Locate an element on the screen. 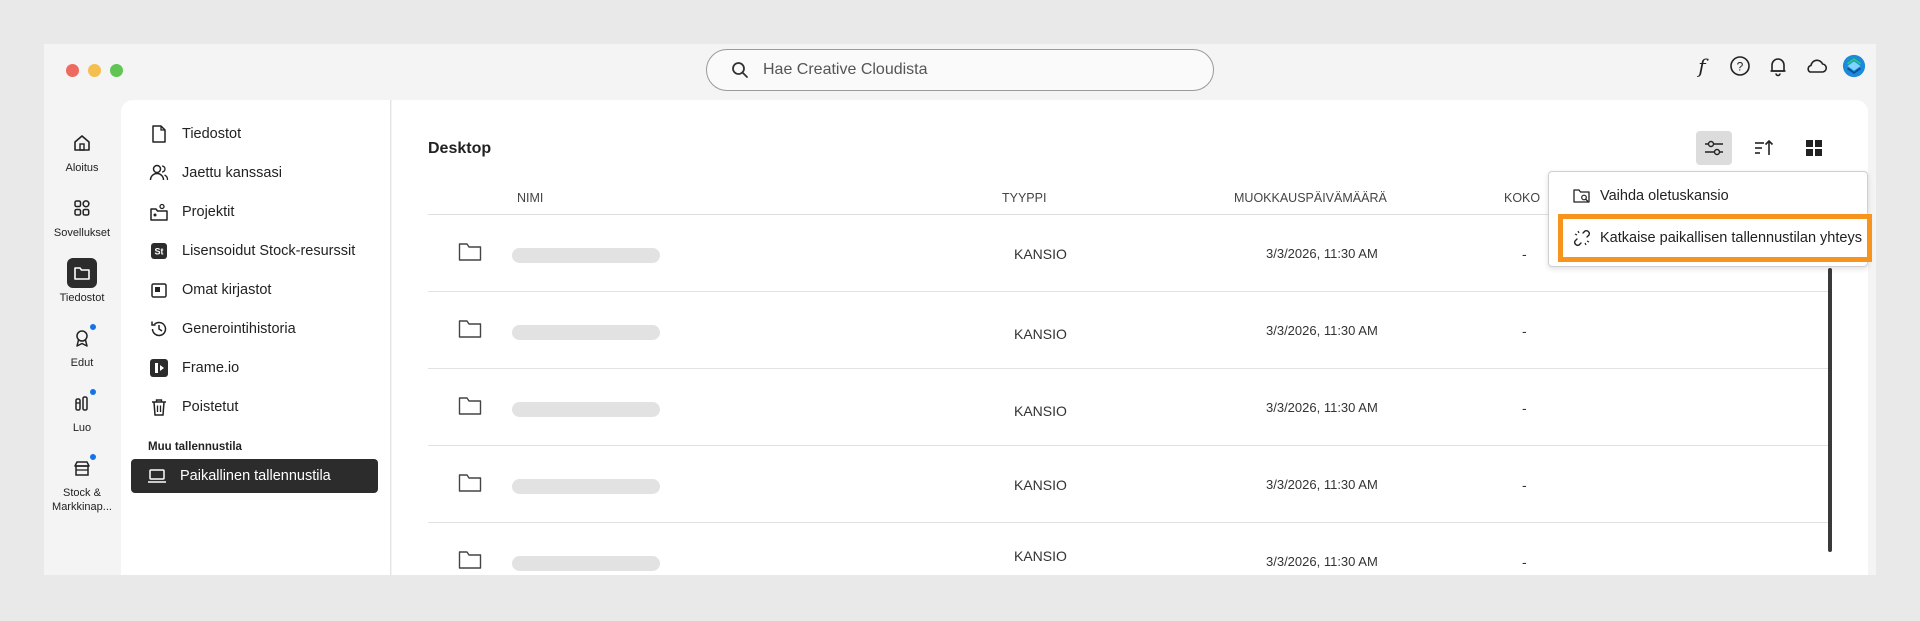  top-right-icons: f ? is located at coordinates (1778, 66).